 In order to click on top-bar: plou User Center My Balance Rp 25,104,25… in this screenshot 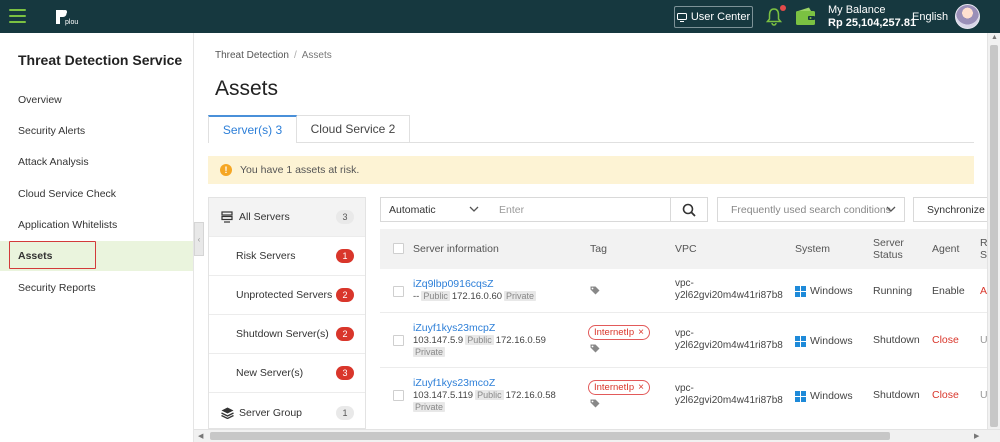, I will do `click(500, 16)`.